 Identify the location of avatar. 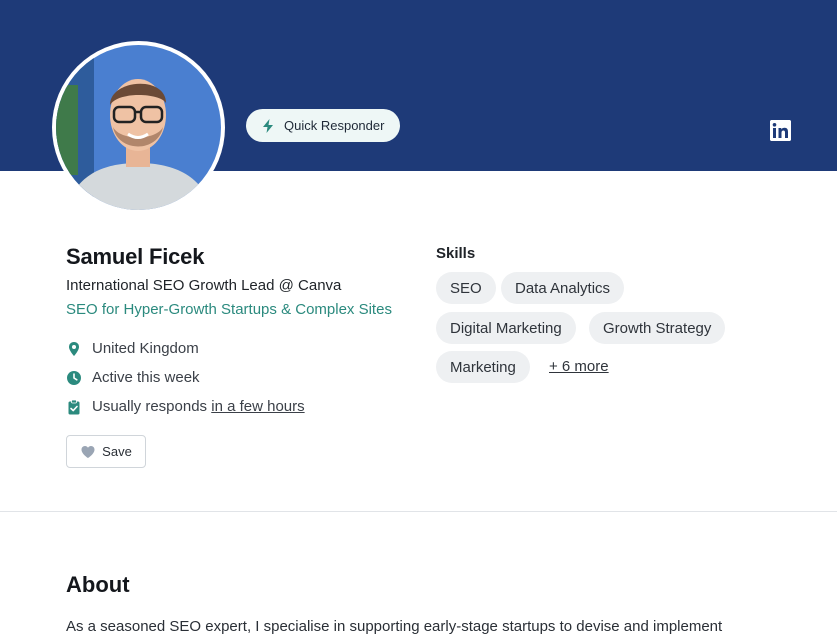
(138, 127).